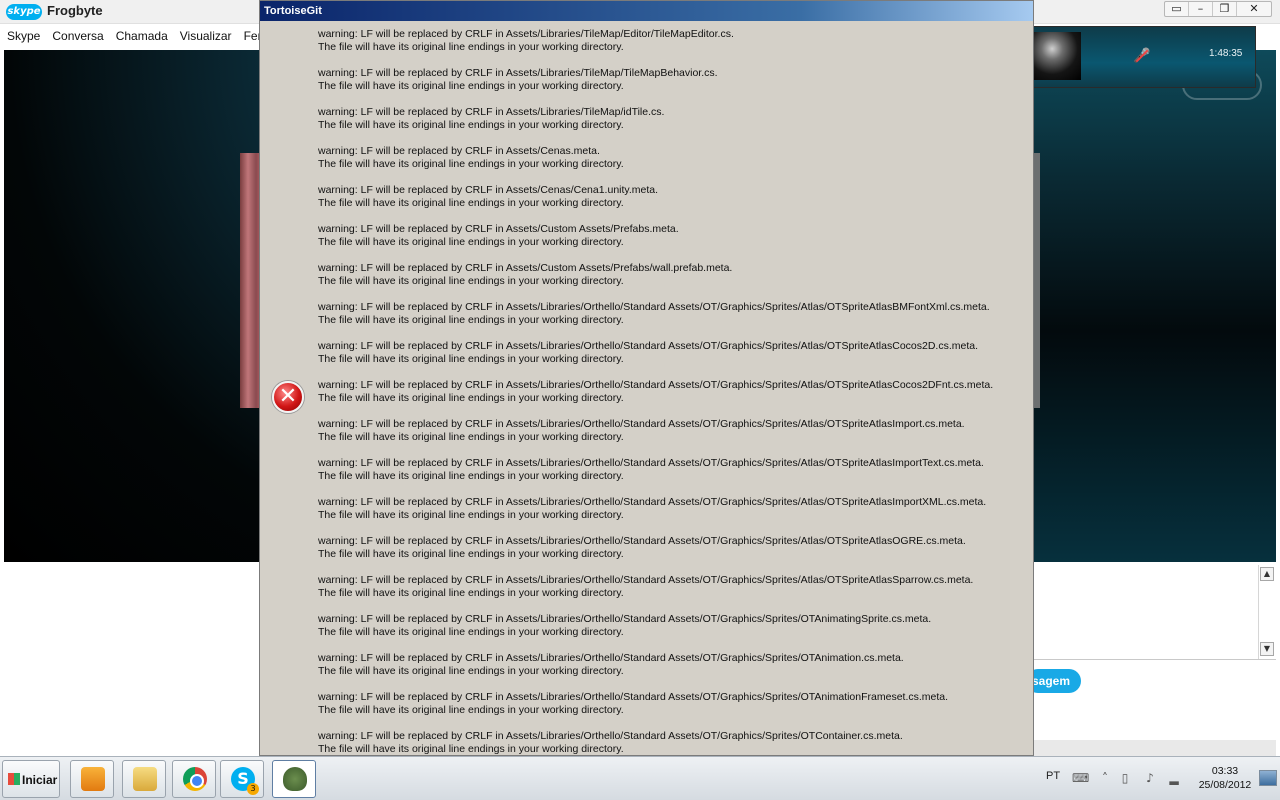  I want to click on compact-view-button: ▭, so click(1177, 9).